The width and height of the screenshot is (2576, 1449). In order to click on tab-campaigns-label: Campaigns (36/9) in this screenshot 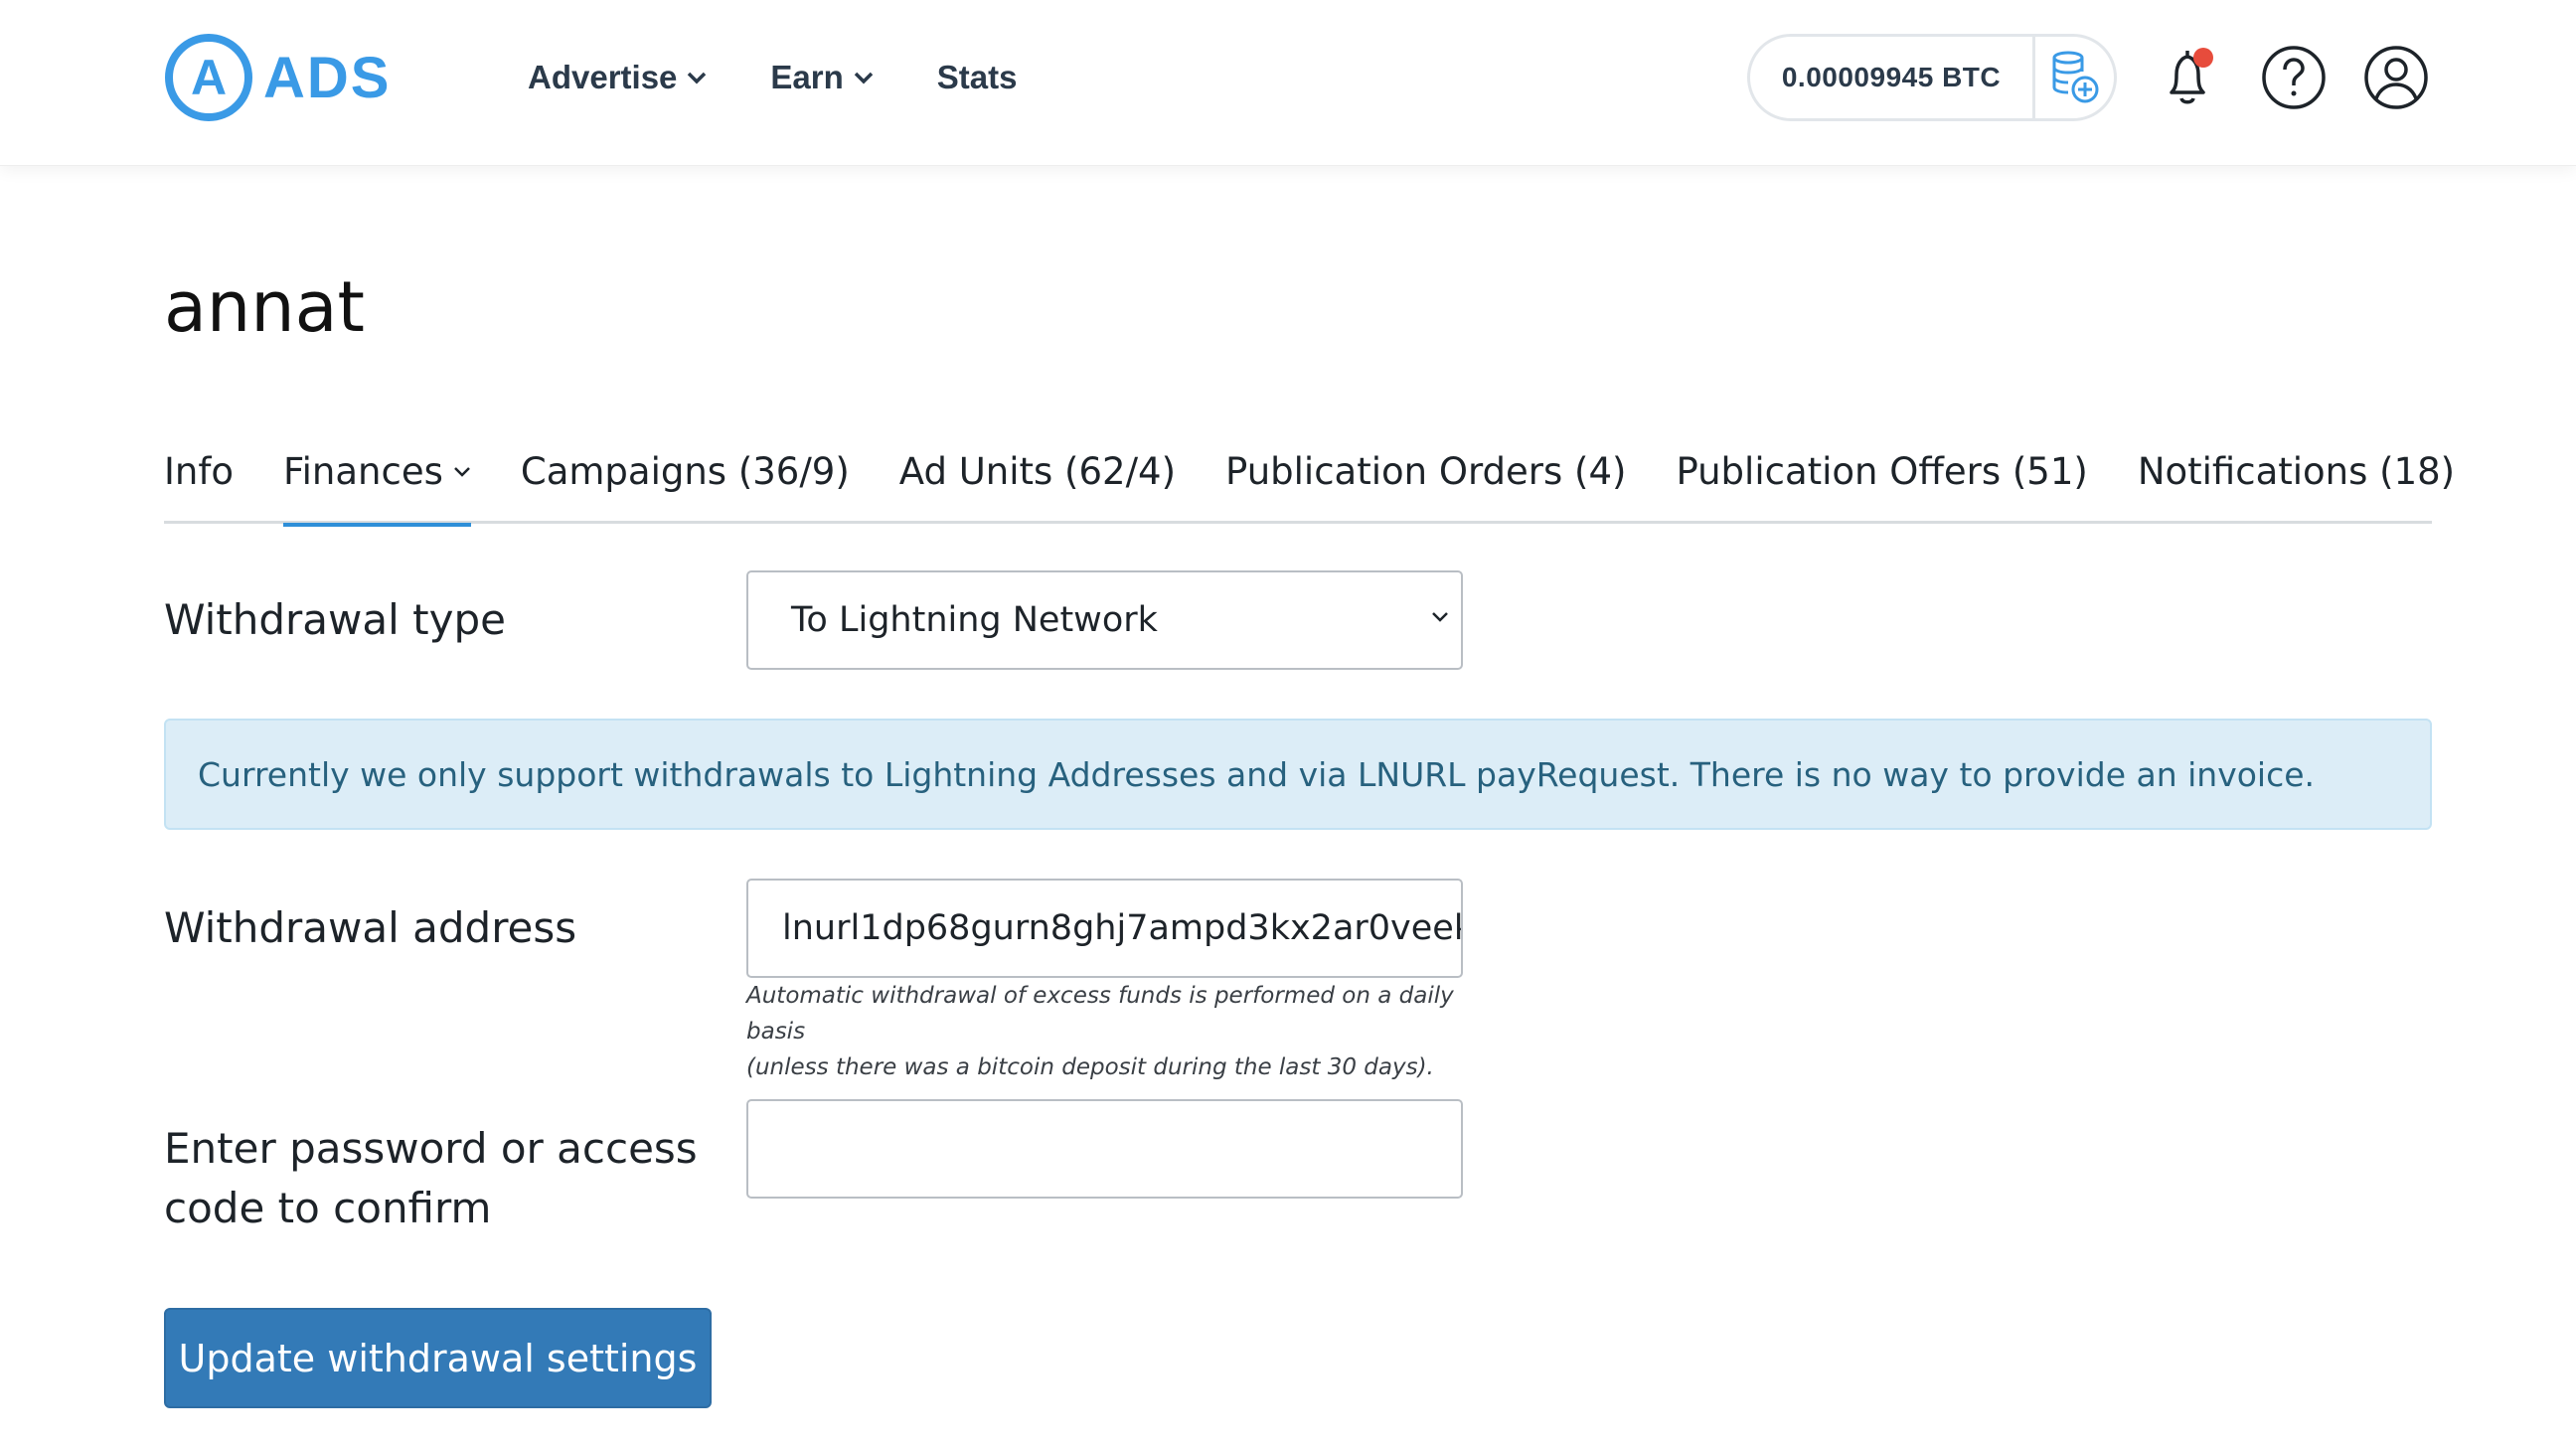, I will do `click(685, 471)`.